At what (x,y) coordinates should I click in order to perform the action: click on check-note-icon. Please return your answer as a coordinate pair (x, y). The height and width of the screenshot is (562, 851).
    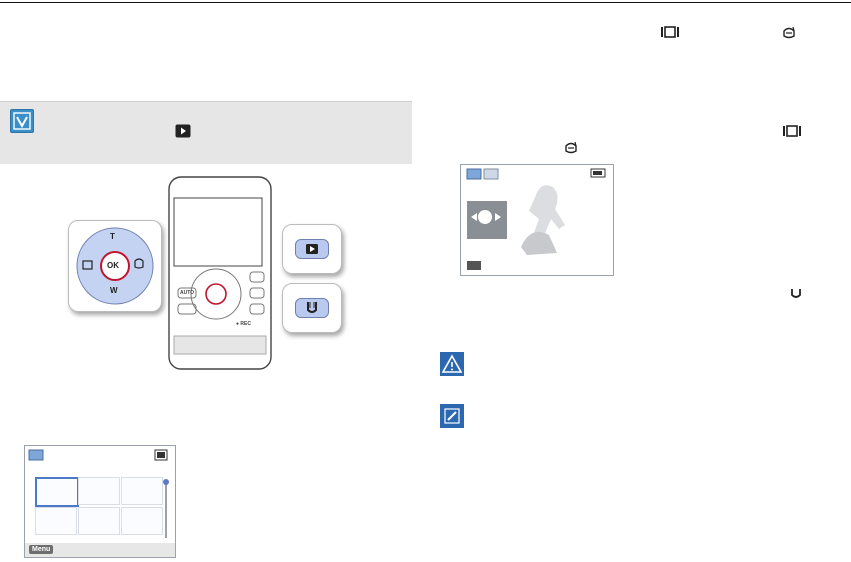
    Looking at the image, I should click on (22, 121).